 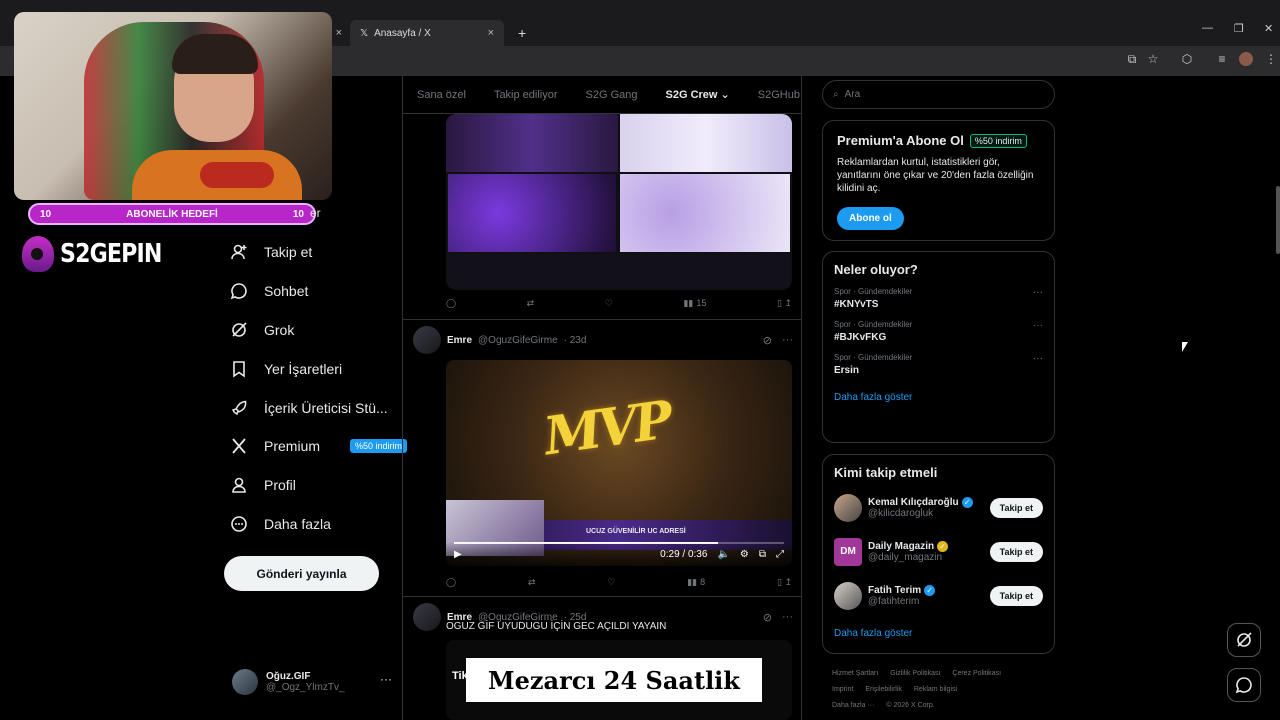 I want to click on account-name: Oğuz.GIF, so click(x=288, y=676).